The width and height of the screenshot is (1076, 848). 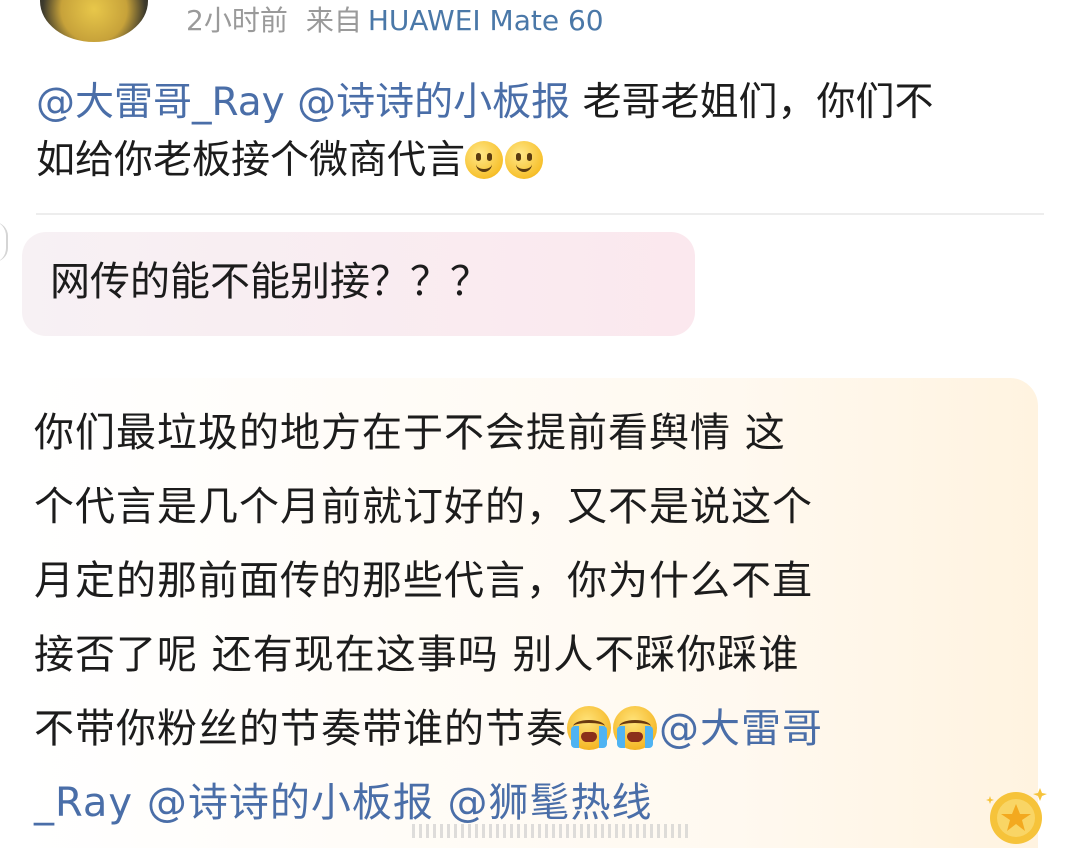 I want to click on quote-bubble: 网传的能不能别接？？？, so click(x=358, y=284).